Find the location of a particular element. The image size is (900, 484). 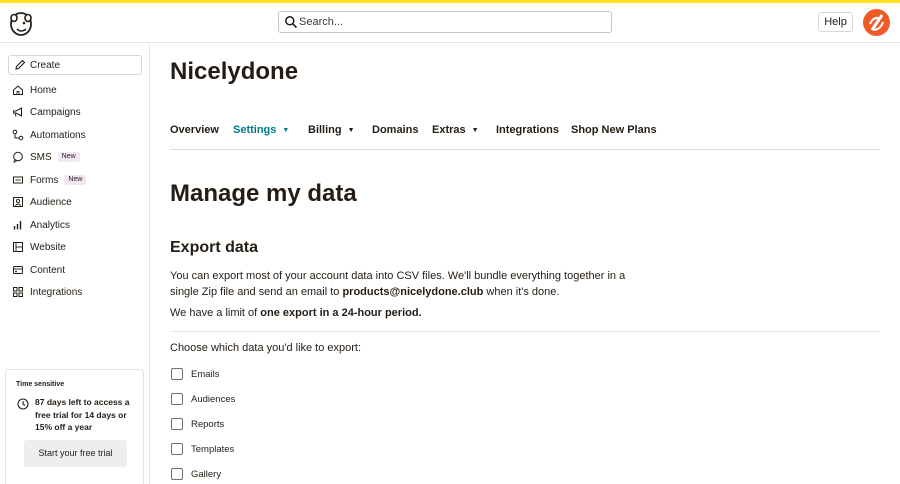

trial-heading: Time sensitive is located at coordinates (40, 384).